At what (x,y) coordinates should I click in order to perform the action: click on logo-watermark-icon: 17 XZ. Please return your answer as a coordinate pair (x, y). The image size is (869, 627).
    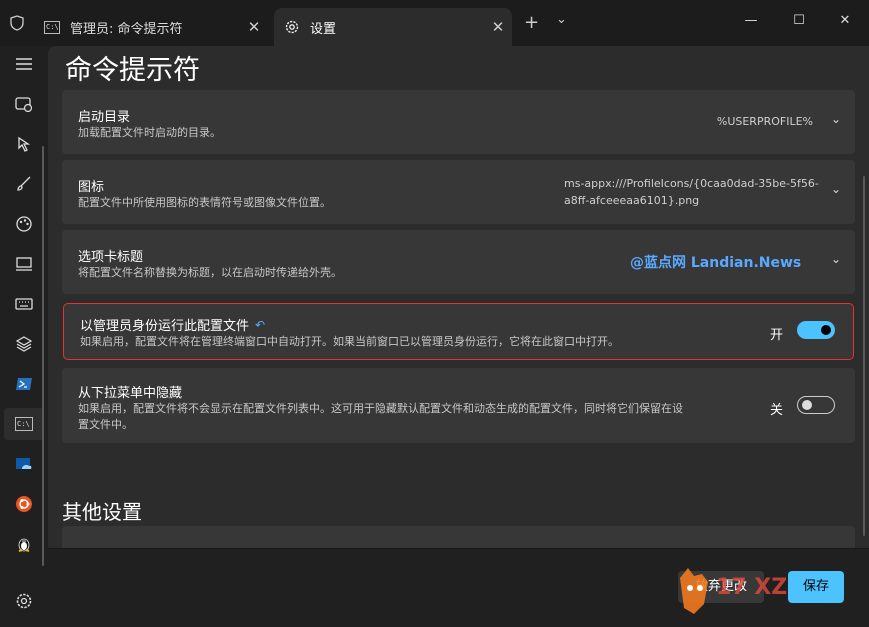
    Looking at the image, I should click on (733, 591).